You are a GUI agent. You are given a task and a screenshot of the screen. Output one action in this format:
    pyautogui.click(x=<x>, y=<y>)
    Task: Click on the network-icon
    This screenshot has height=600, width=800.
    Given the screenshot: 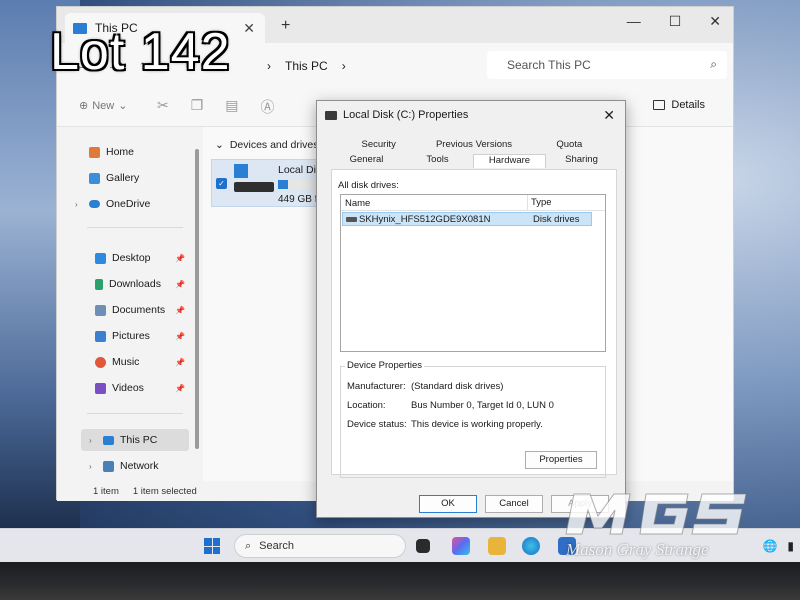 What is the action you would take?
    pyautogui.click(x=108, y=466)
    